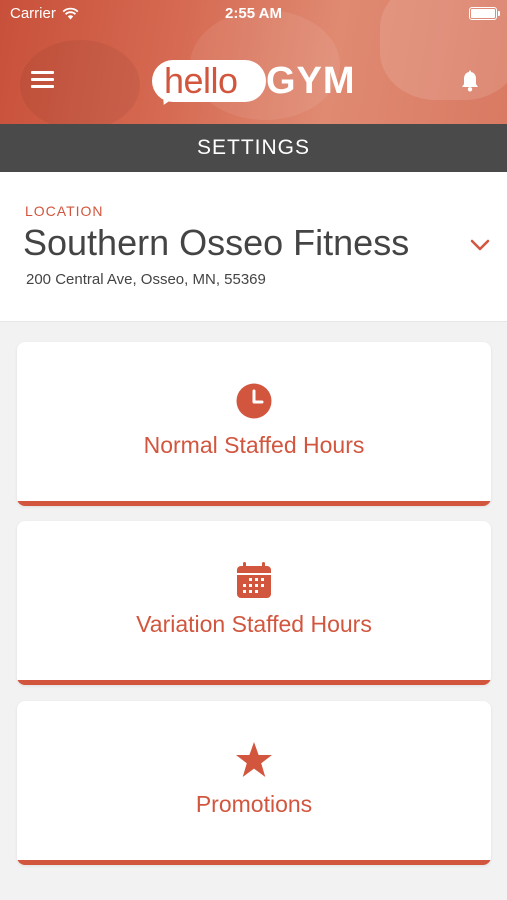 The height and width of the screenshot is (900, 507). I want to click on status-bar: Carrier 2:55 AM, so click(253, 14).